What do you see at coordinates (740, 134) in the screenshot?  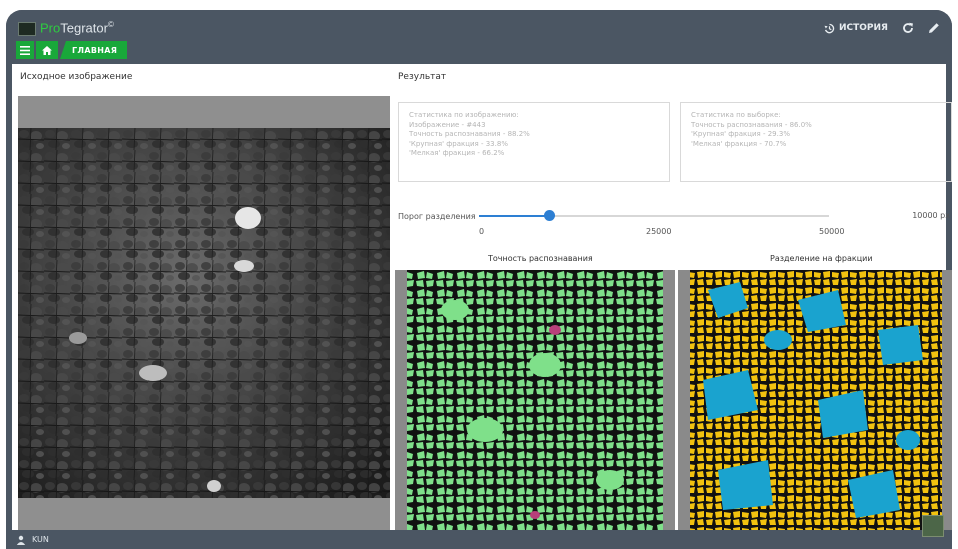 I see `sample-stats-coarse: 'Крупная' фракция - 29.3%` at bounding box center [740, 134].